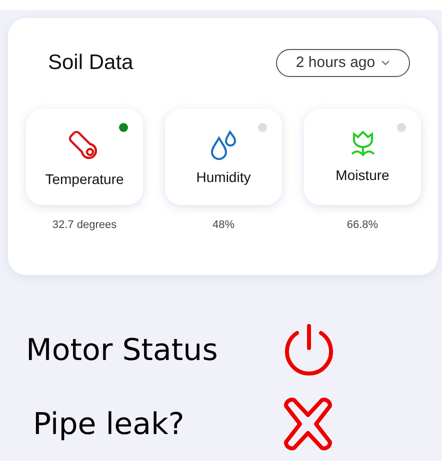 This screenshot has width=442, height=461. Describe the element at coordinates (122, 351) in the screenshot. I see `status-label: Motor Status` at that location.